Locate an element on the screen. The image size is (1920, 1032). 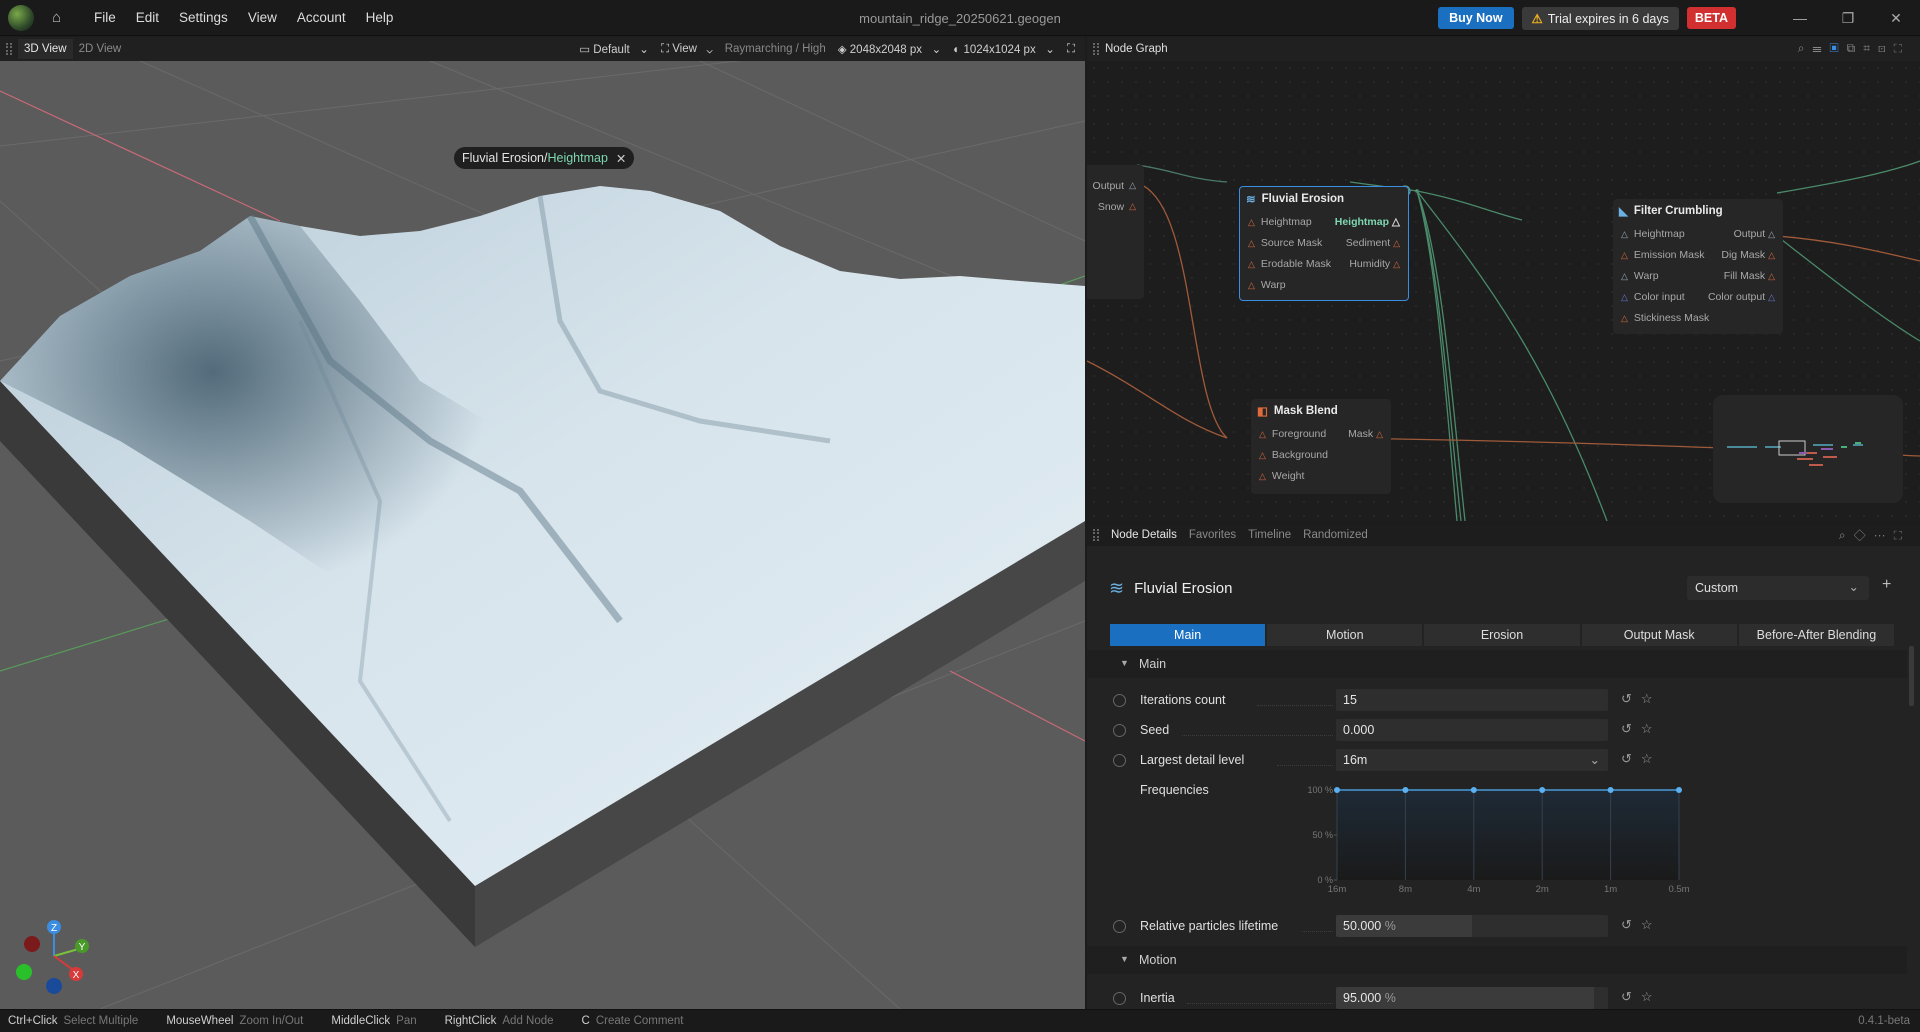
maximize-icon: ❐ is located at coordinates (1848, 18).